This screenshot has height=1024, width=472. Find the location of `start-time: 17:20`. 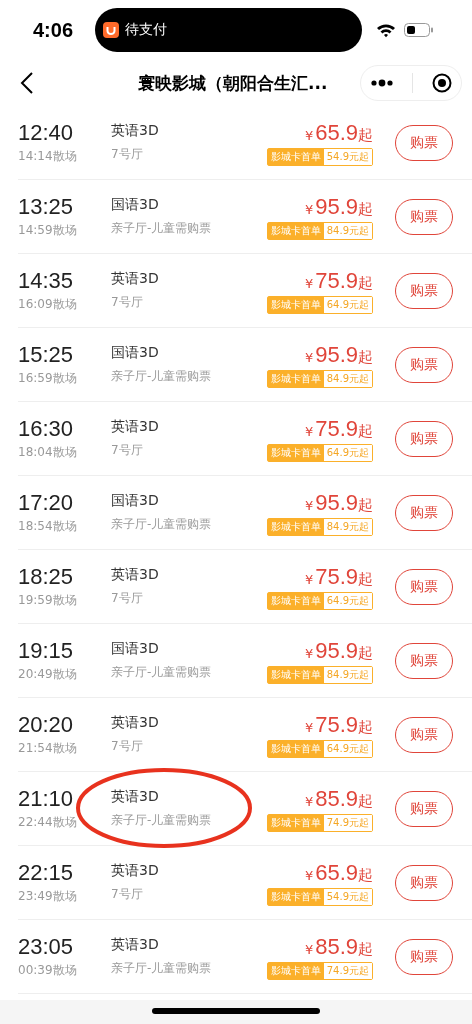

start-time: 17:20 is located at coordinates (46, 503).